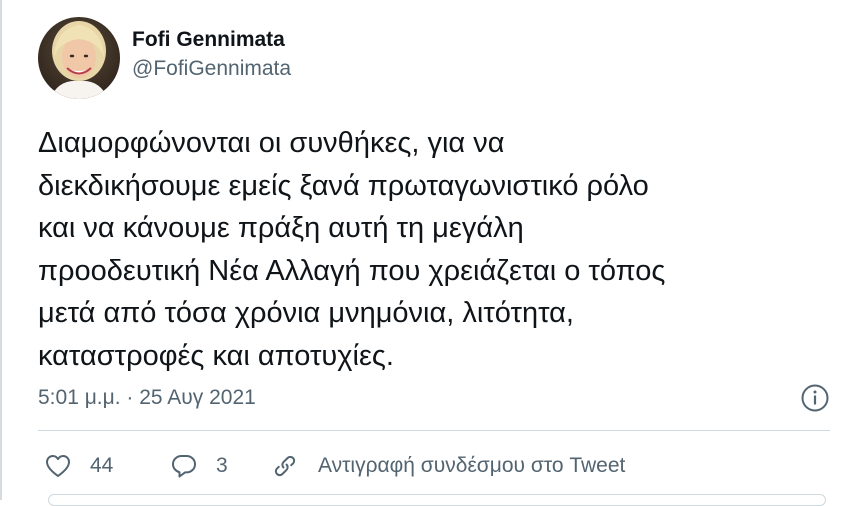  I want to click on link-icon, so click(285, 466).